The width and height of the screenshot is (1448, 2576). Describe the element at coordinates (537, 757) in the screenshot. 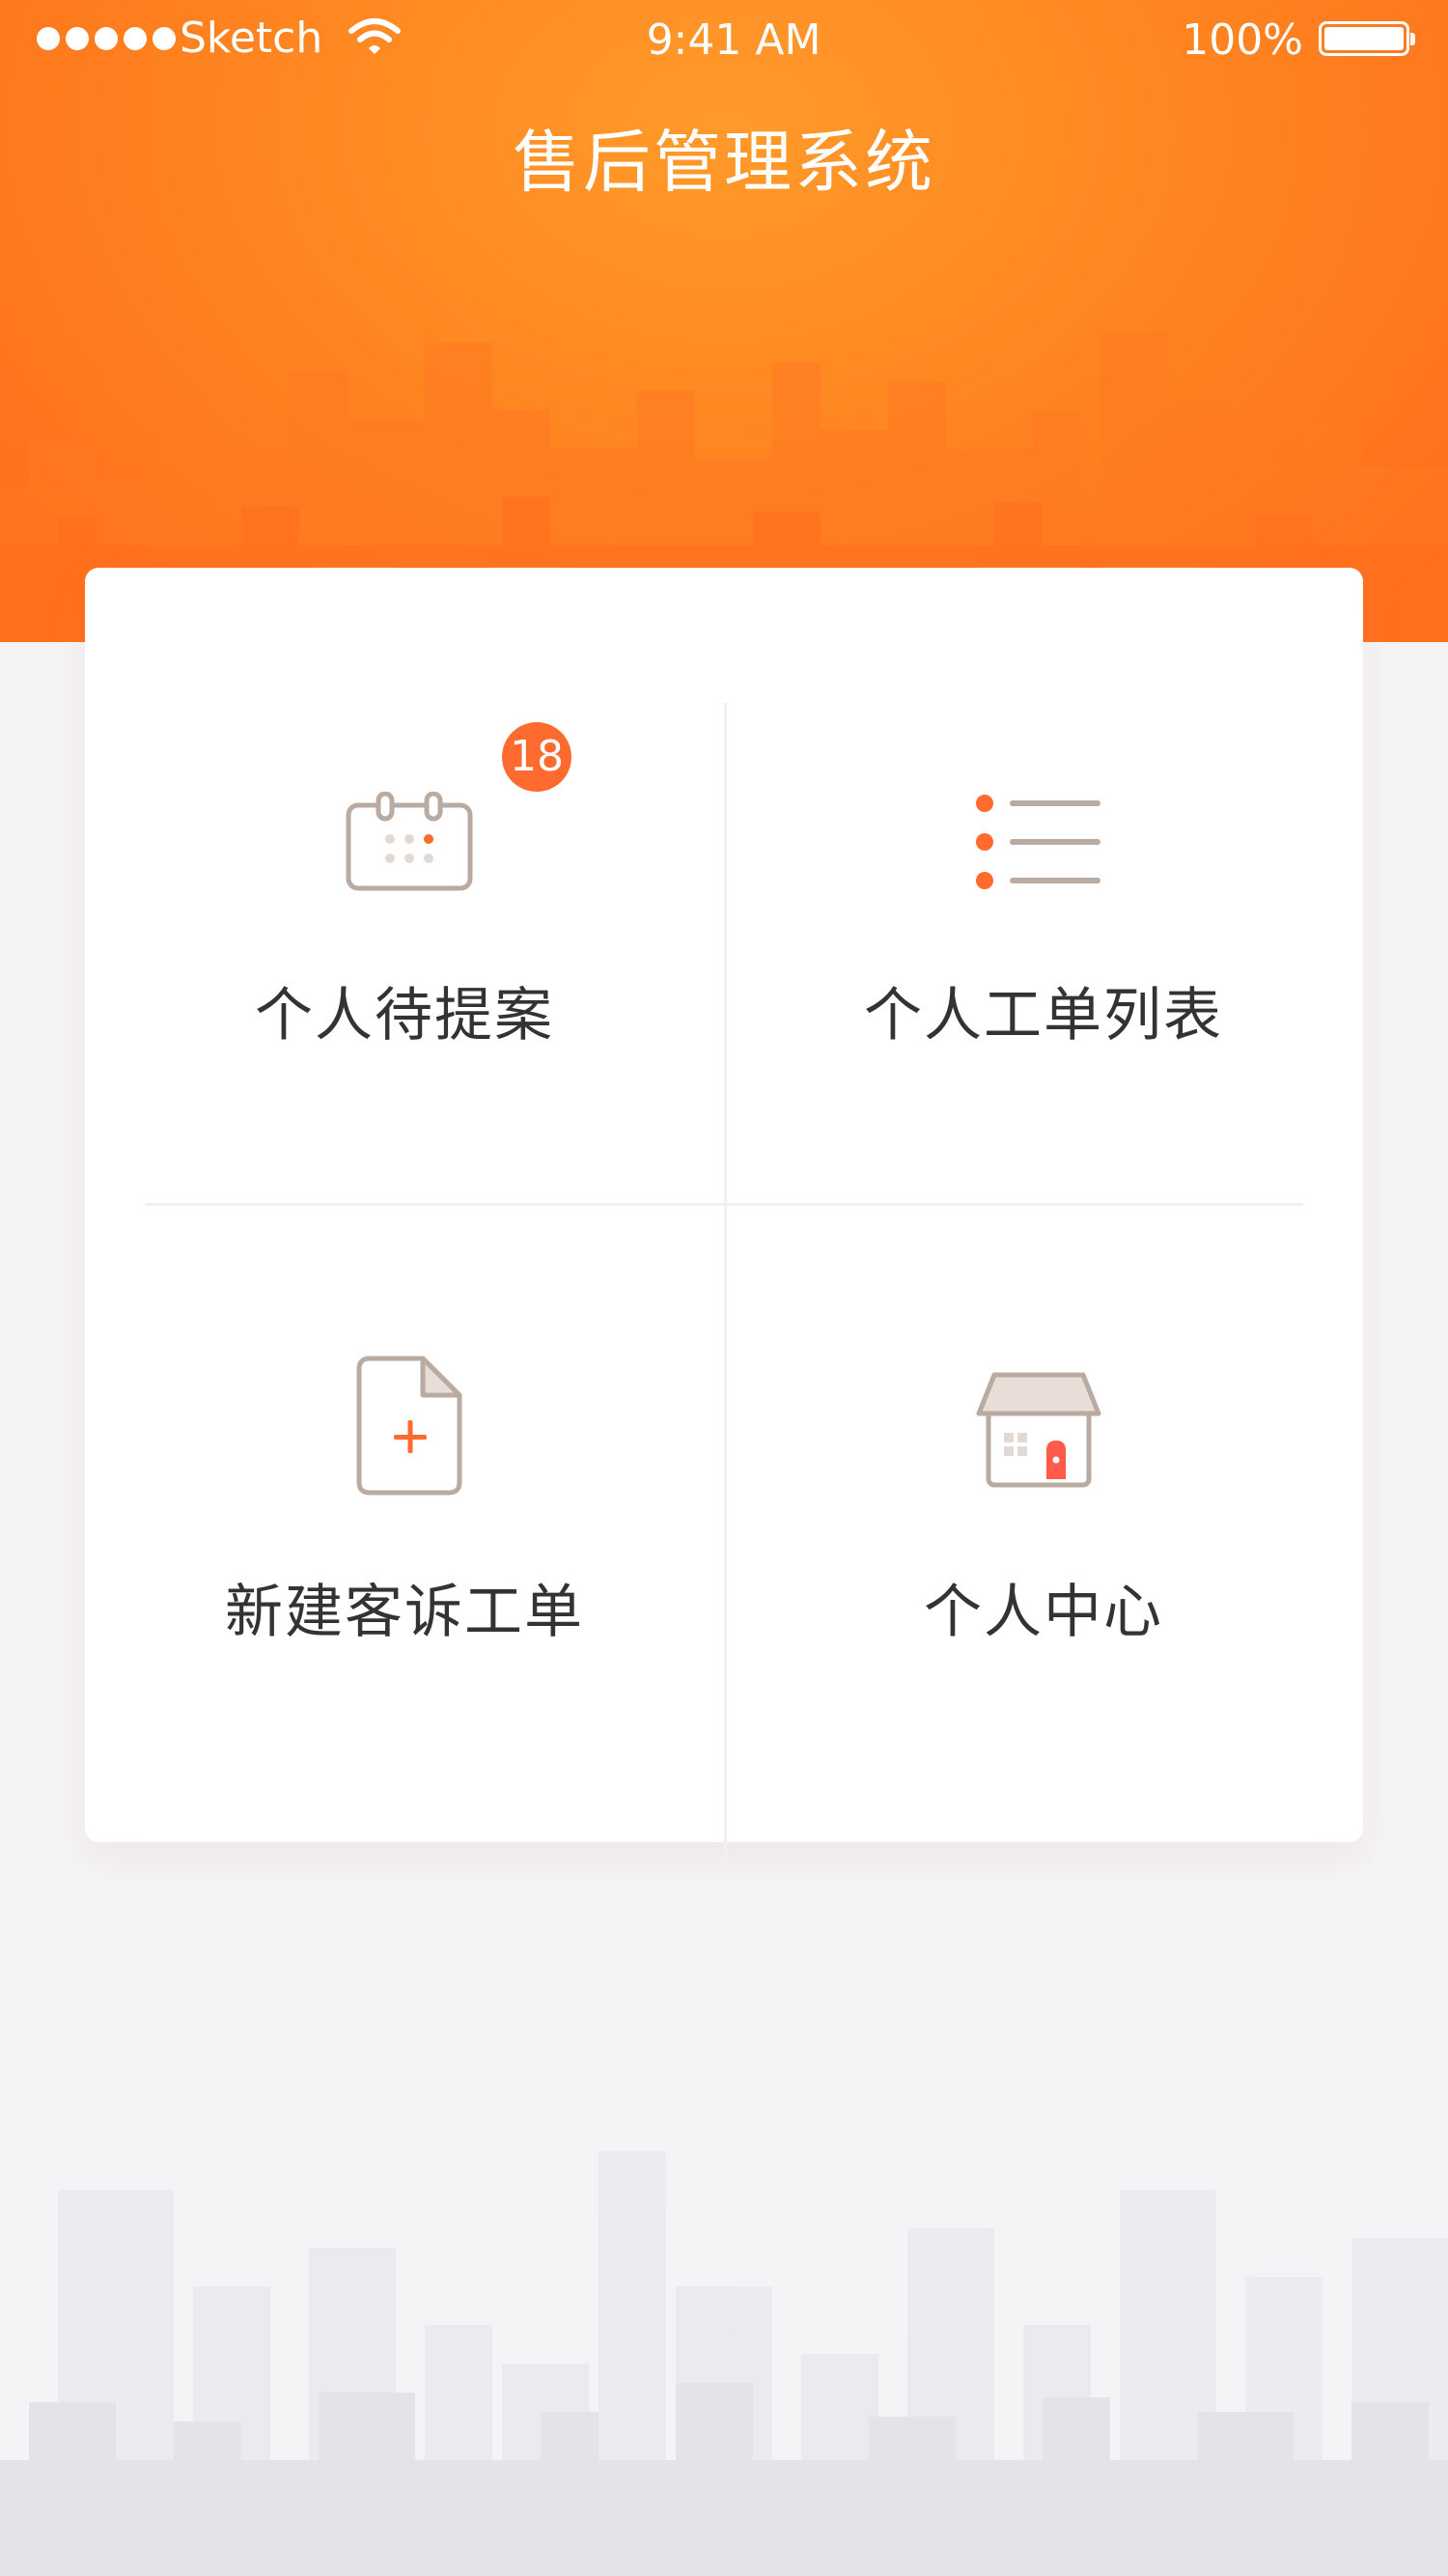

I see `pending-count-badge: 18` at that location.